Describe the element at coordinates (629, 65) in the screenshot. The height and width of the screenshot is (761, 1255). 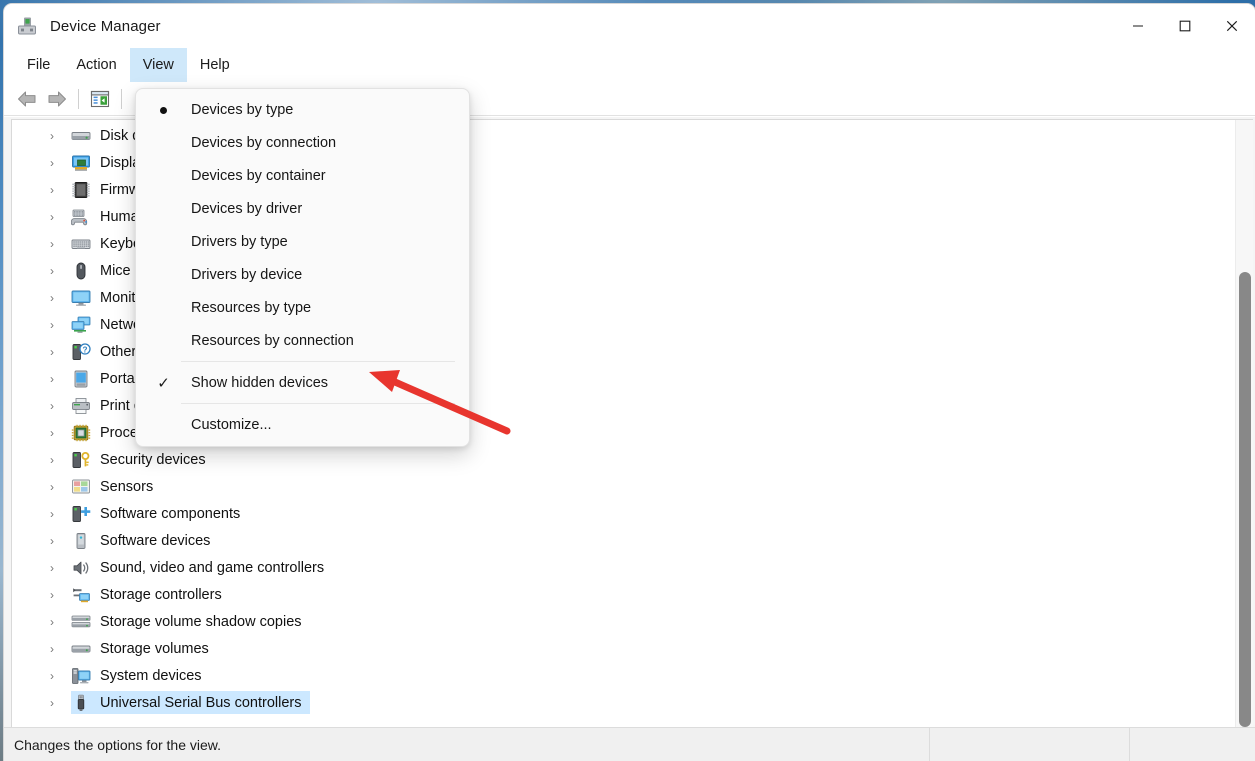
I see `menu-bar: File Action View Help` at that location.